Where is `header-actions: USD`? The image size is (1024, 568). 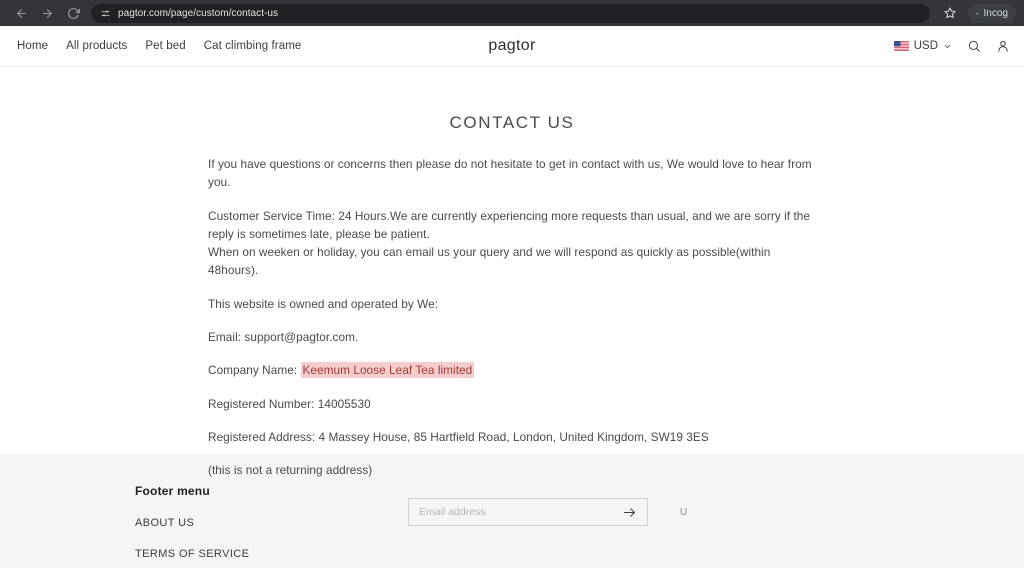
header-actions: USD is located at coordinates (951, 46).